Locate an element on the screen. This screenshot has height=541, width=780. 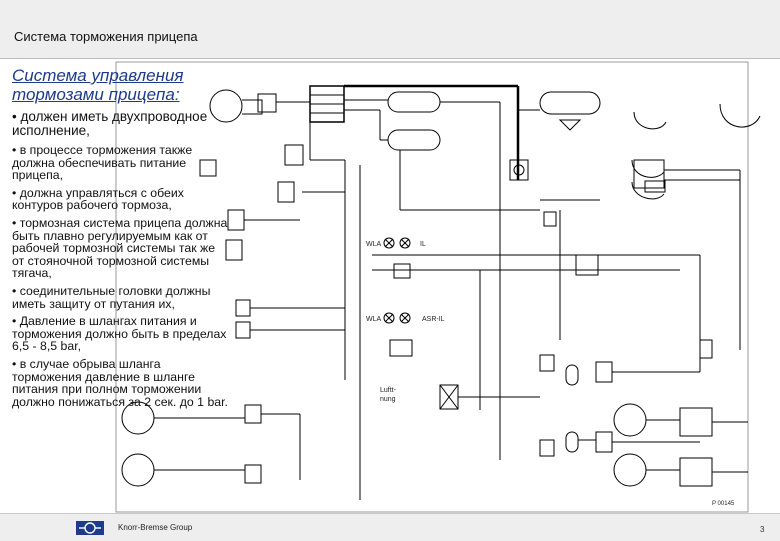
label-lufttrocknung-1: Luftt- is located at coordinates (388, 390).